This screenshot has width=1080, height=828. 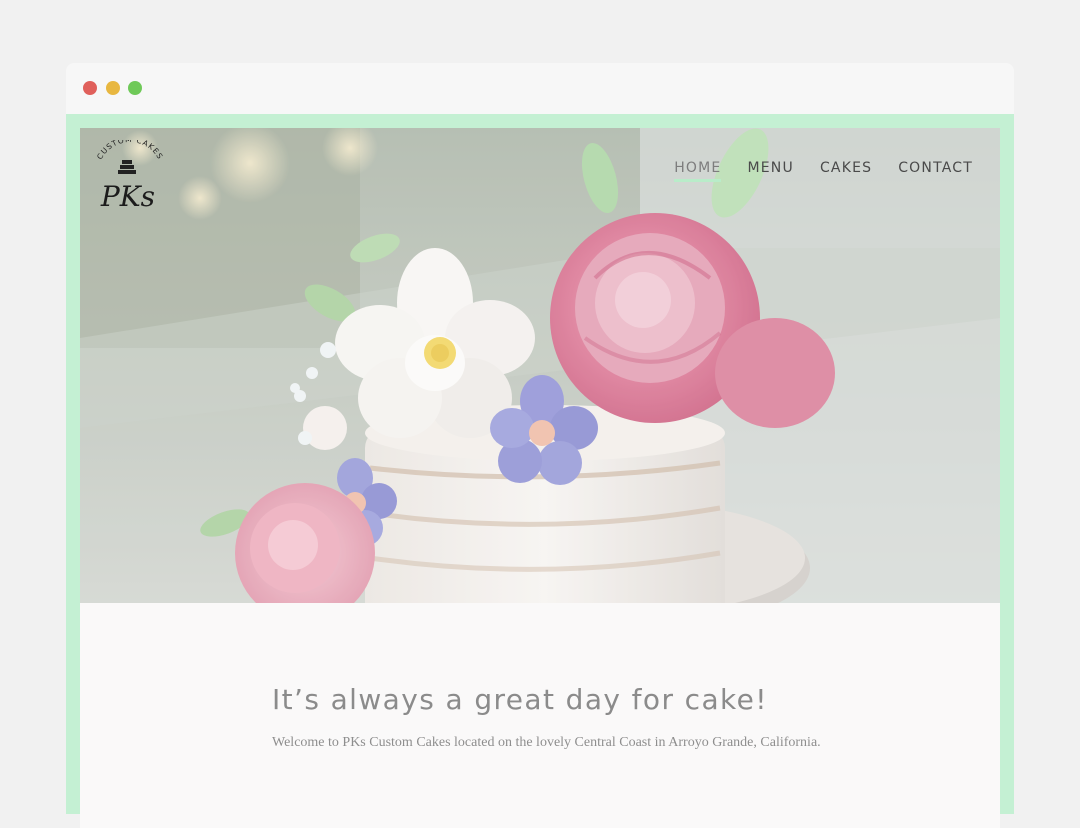 I want to click on pks-logo-icon: CUSTOM CAKES PKs, so click(x=130, y=176).